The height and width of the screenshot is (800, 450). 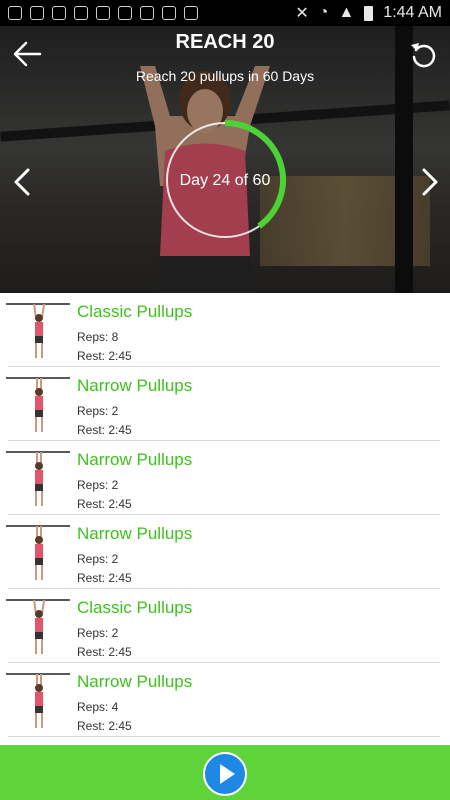 I want to click on image-icon, so click(x=37, y=13).